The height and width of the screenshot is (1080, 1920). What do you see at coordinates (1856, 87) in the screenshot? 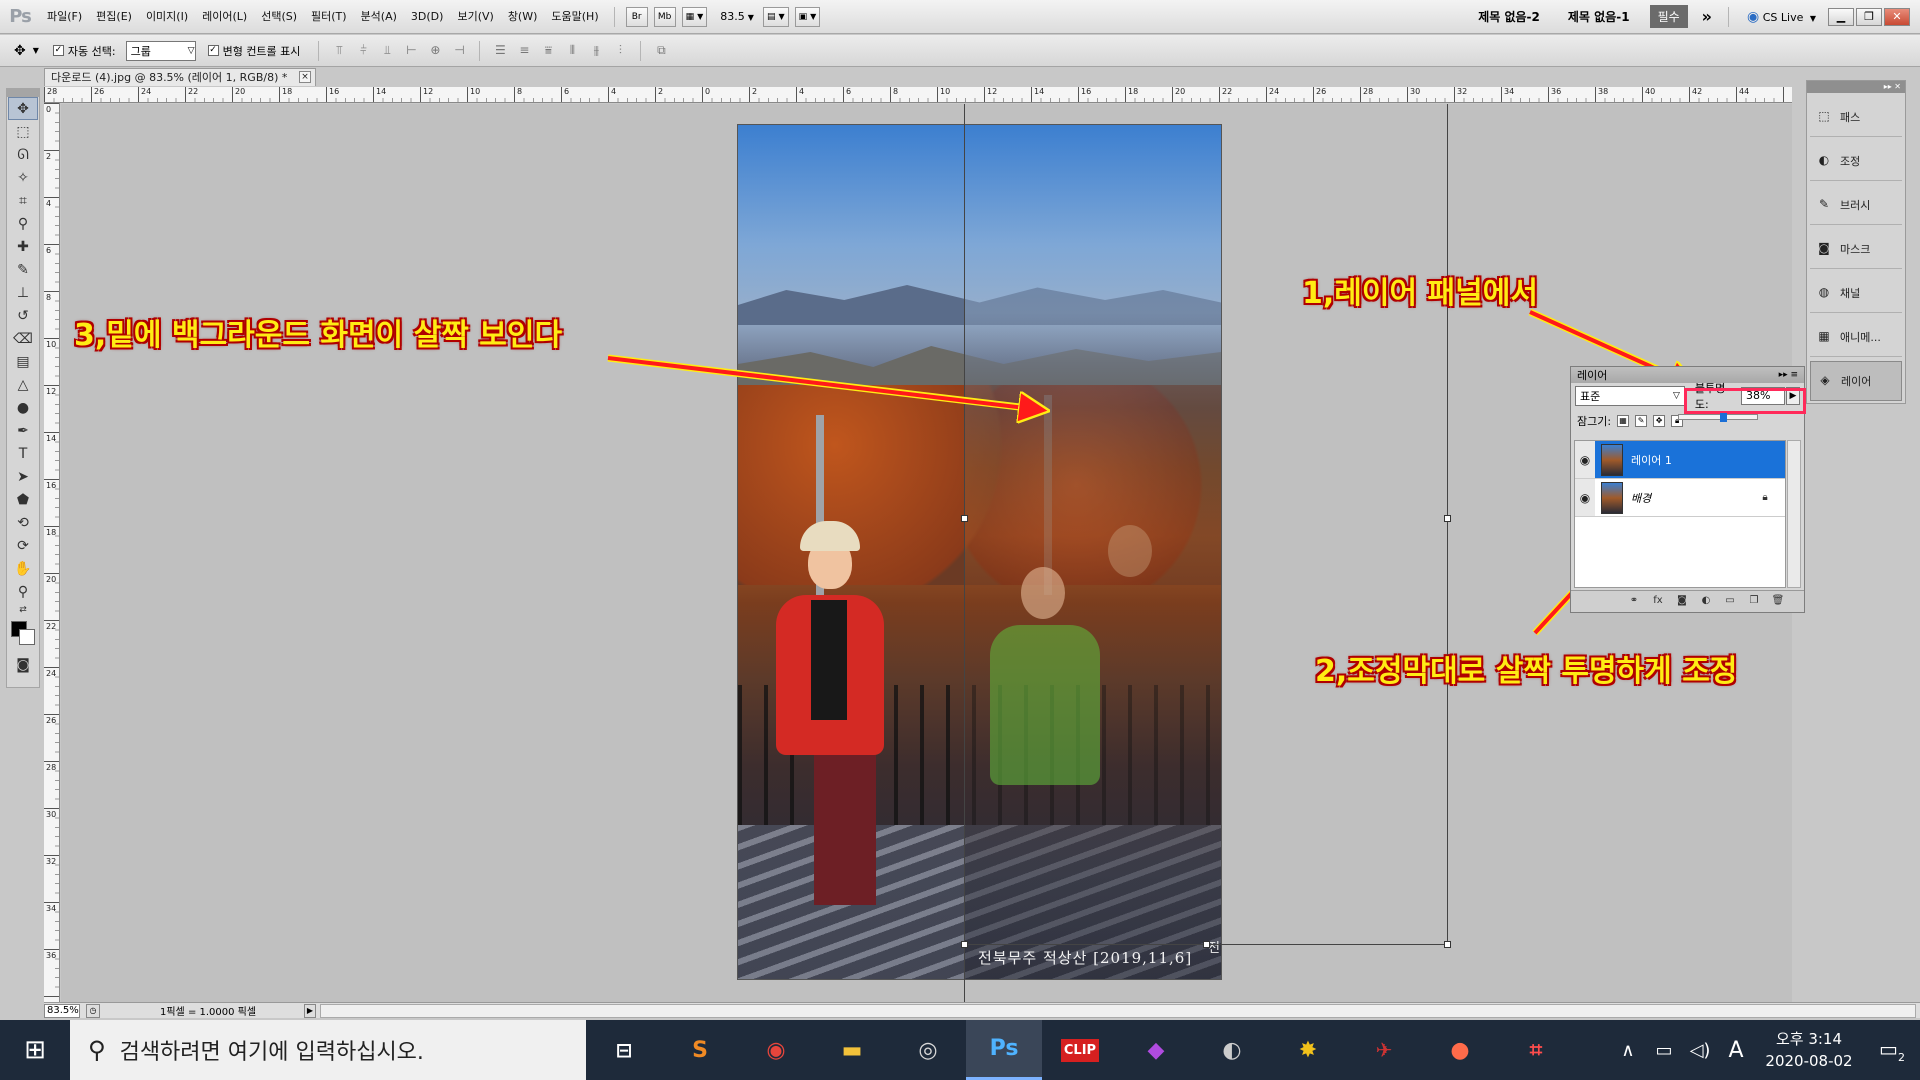
I see `panel-dock-header: ▸▸ ✕` at bounding box center [1856, 87].